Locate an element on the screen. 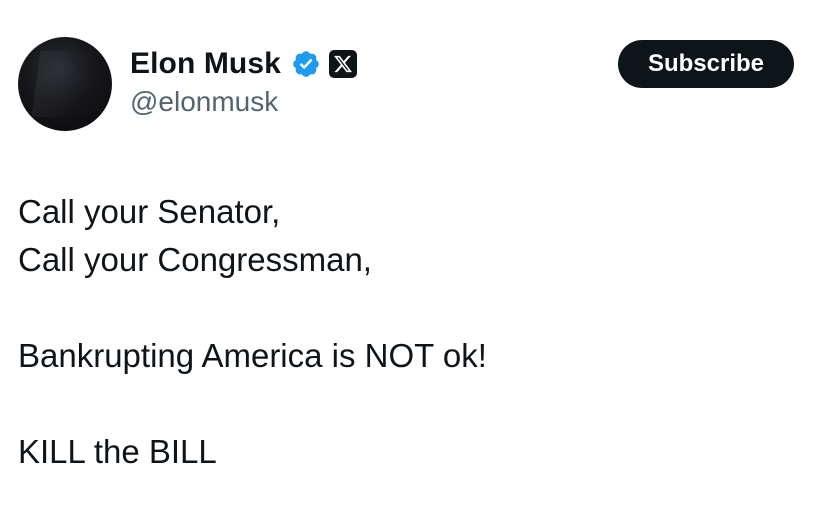 This screenshot has width=827, height=507. author-display-name: Elon Musk is located at coordinates (205, 64).